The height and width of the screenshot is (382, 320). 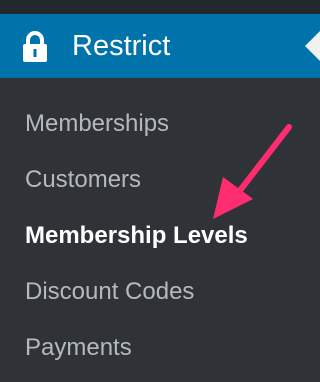 What do you see at coordinates (97, 124) in the screenshot?
I see `submenu-item-memberships: Memberships` at bounding box center [97, 124].